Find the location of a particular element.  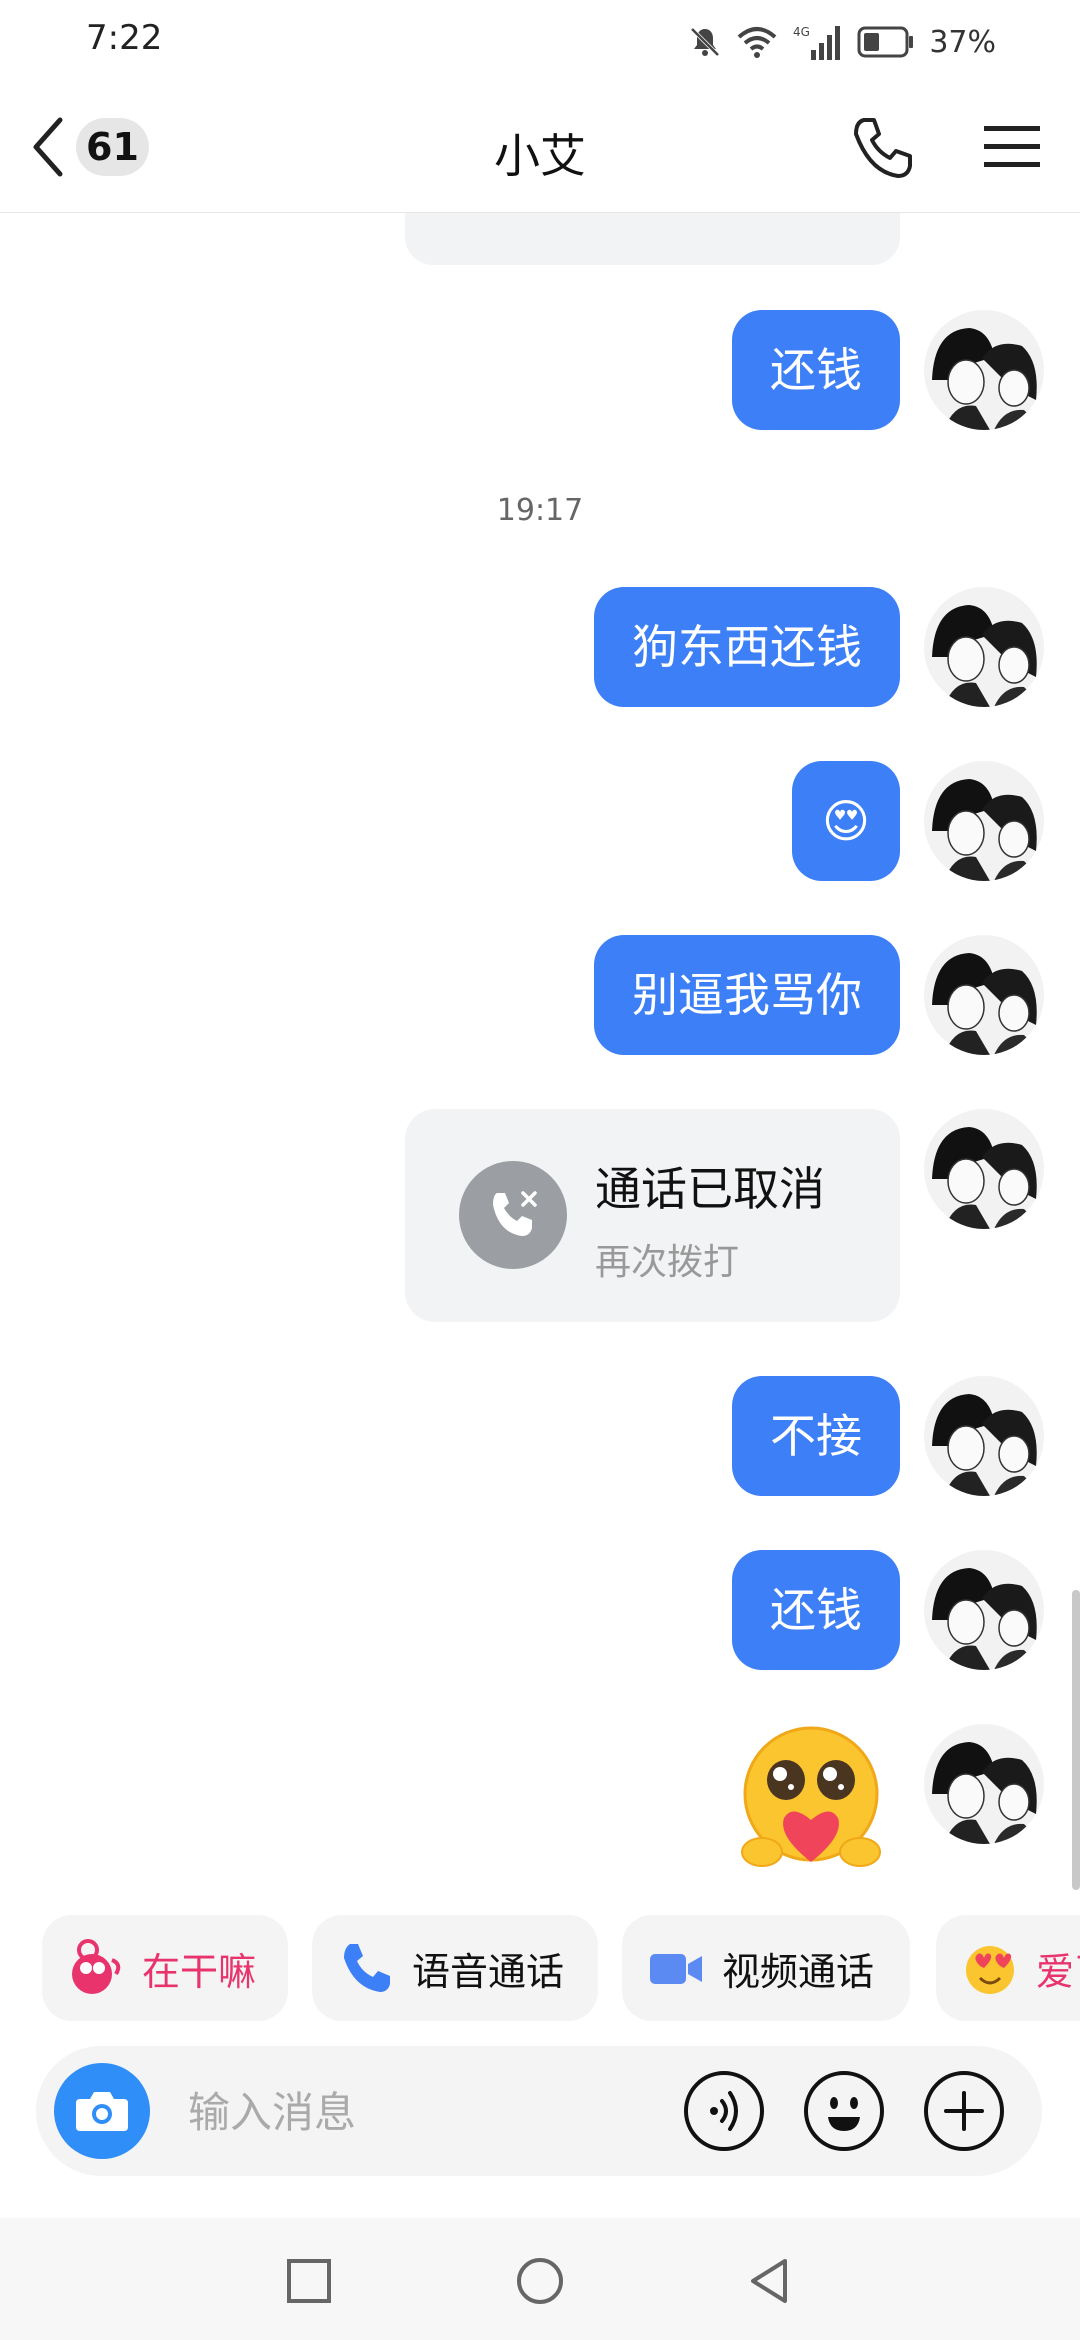

back-nav-button is located at coordinates (770, 2281).